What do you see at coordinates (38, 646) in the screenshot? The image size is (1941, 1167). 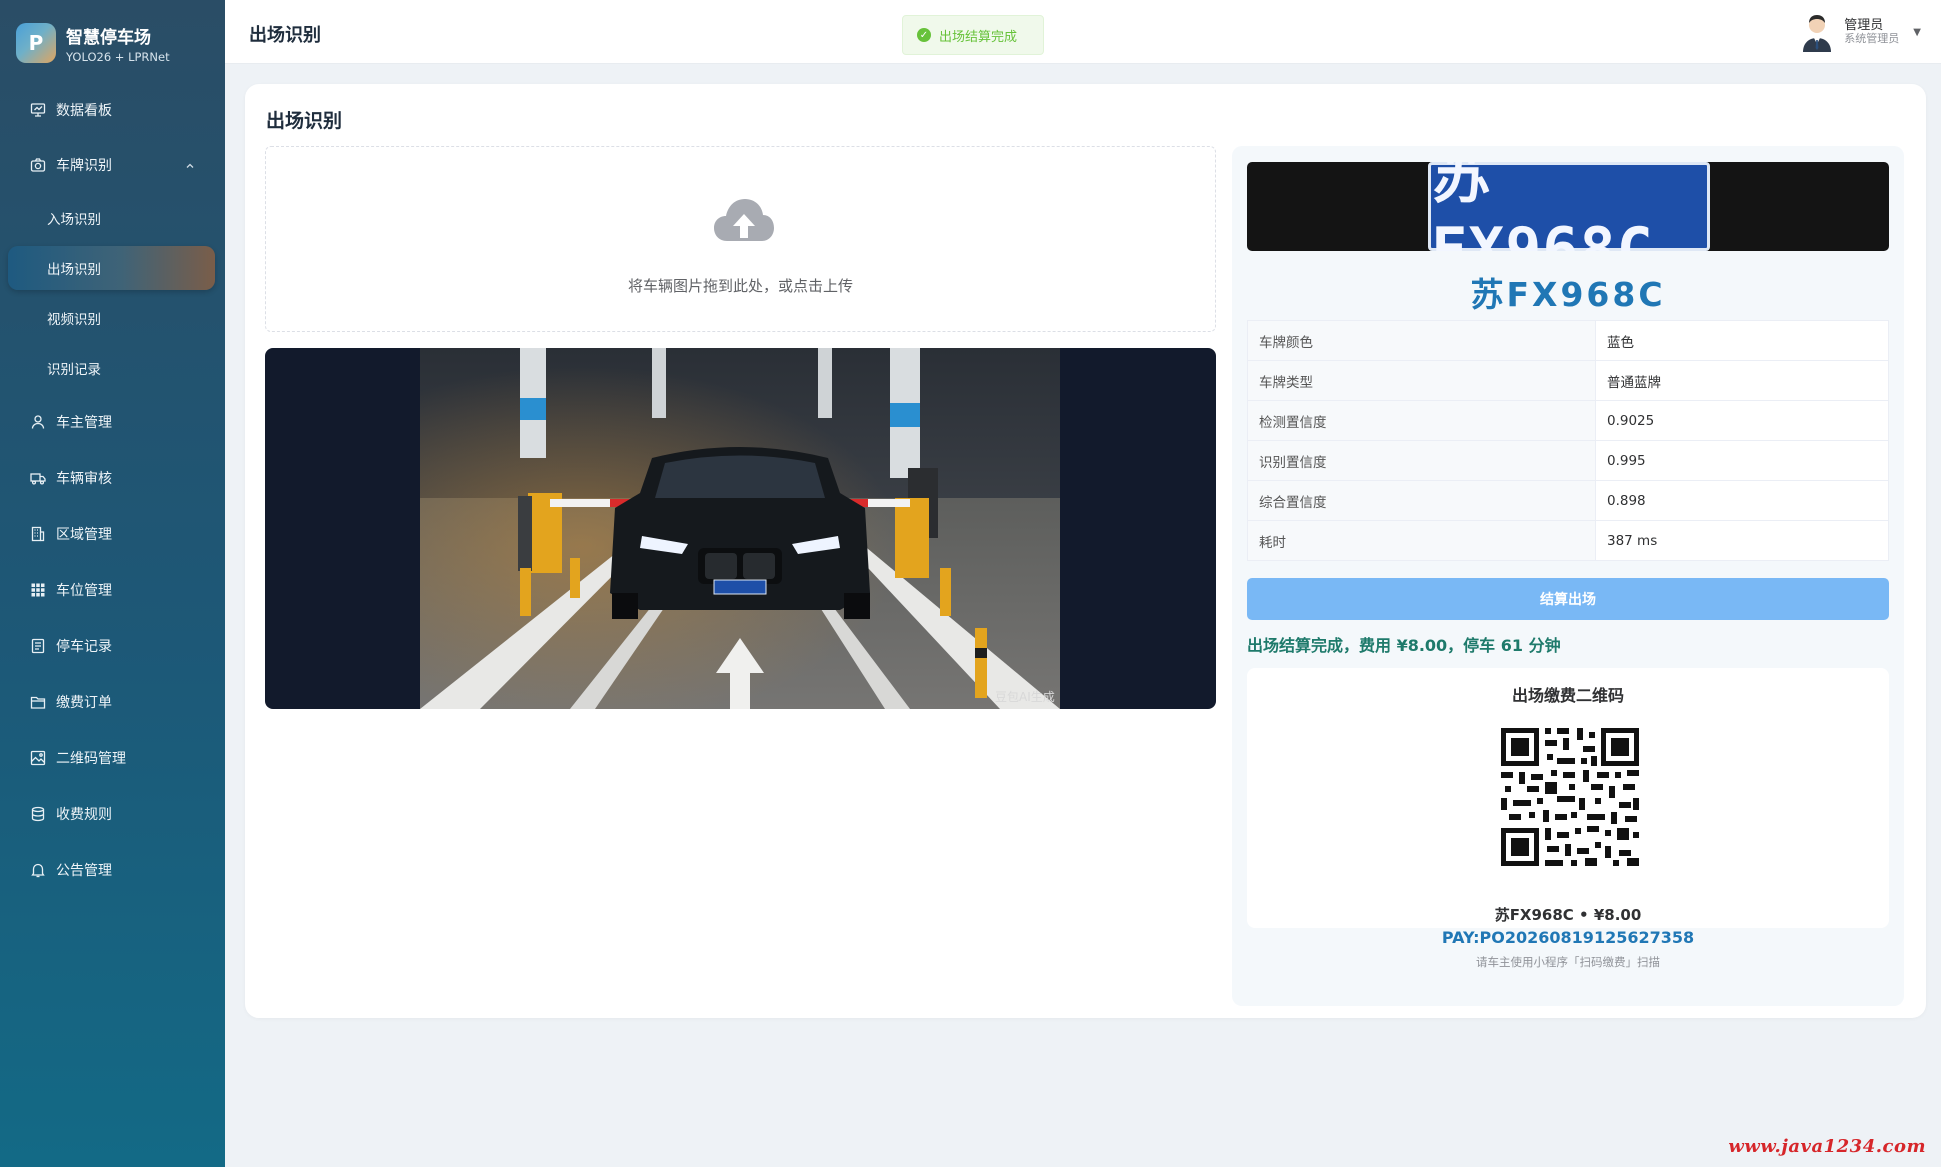 I see `document-icon` at bounding box center [38, 646].